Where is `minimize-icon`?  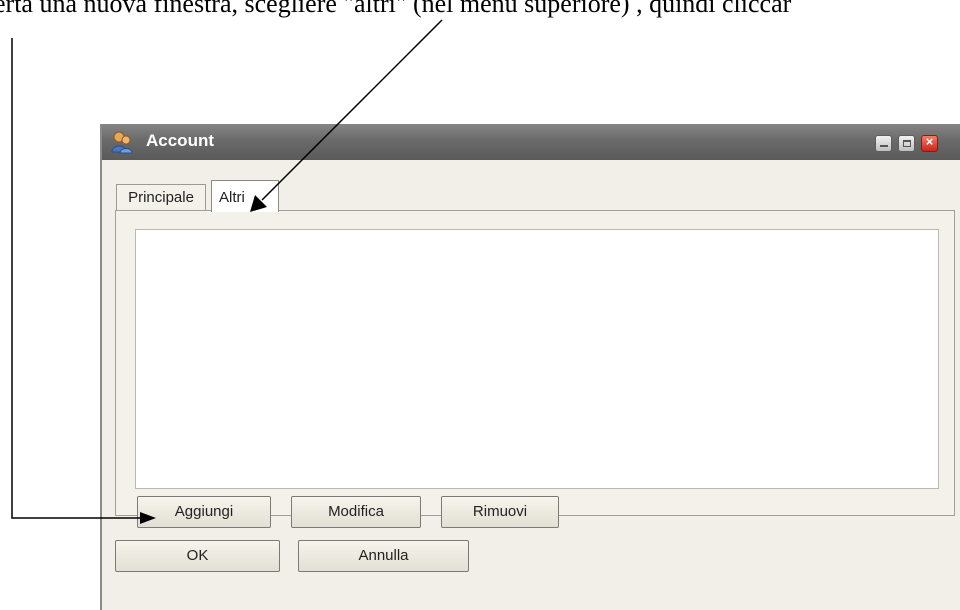
minimize-icon is located at coordinates (884, 146).